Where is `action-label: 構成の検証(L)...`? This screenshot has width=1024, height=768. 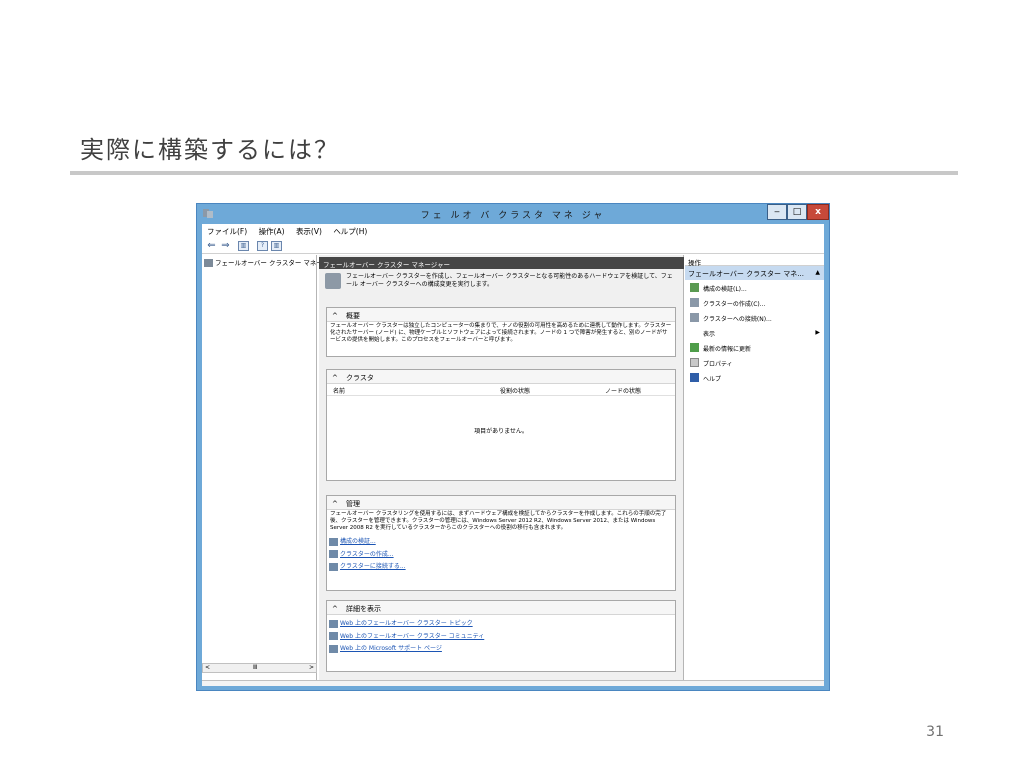 action-label: 構成の検証(L)... is located at coordinates (725, 289).